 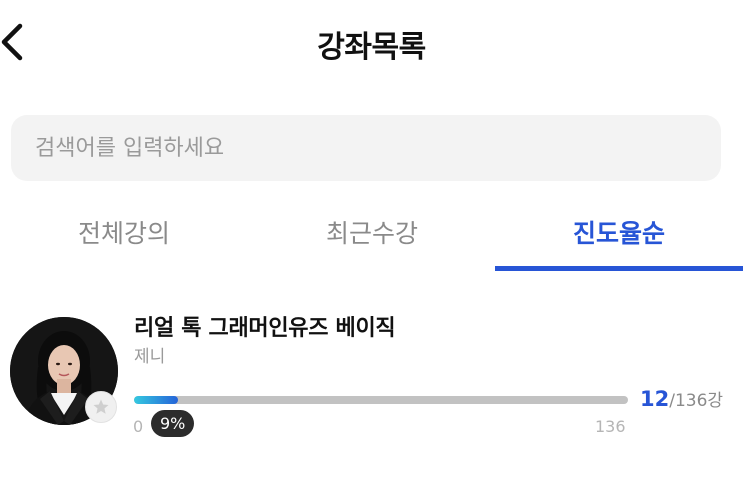 I want to click on page-title: 강좌목록, so click(x=371, y=47).